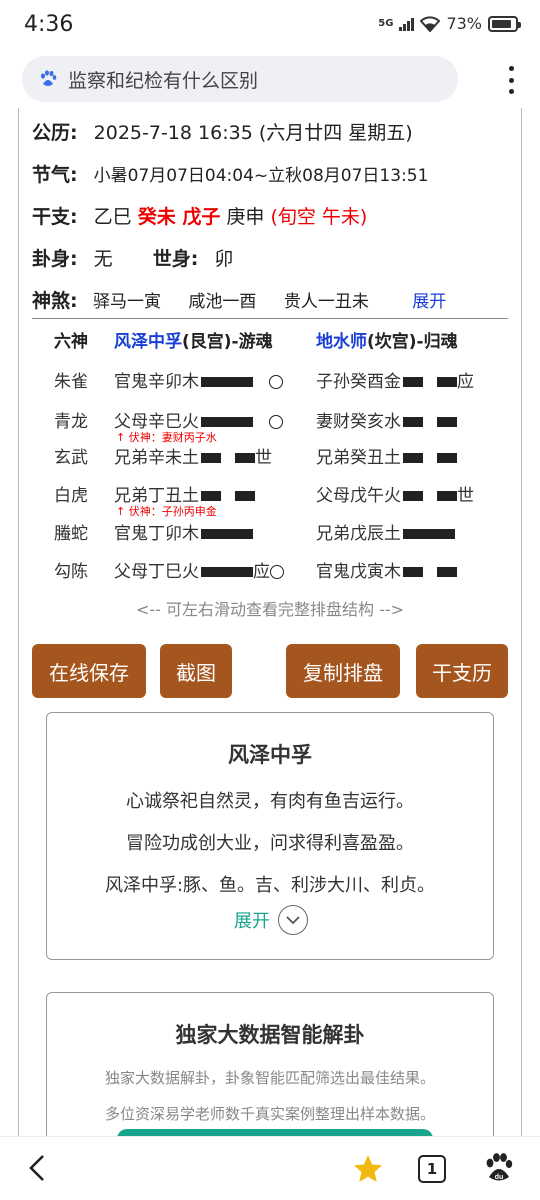  I want to click on gongli-row: 公历: 2025-7-18 16:35 (六月廿四 星期五), so click(222, 133).